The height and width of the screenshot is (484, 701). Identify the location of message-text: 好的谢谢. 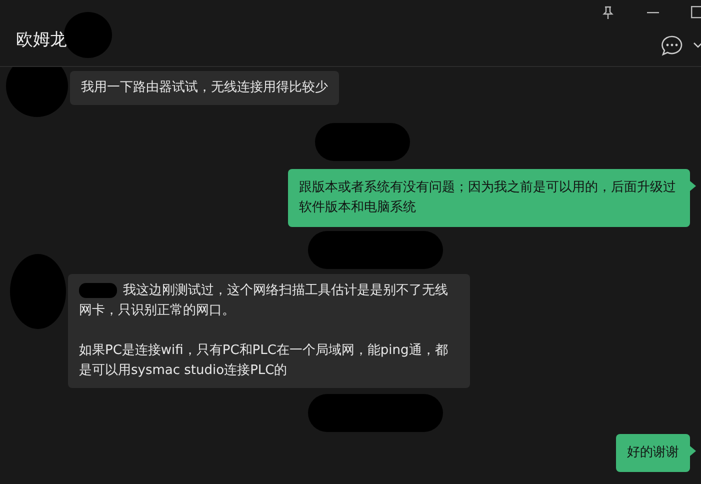
(653, 452).